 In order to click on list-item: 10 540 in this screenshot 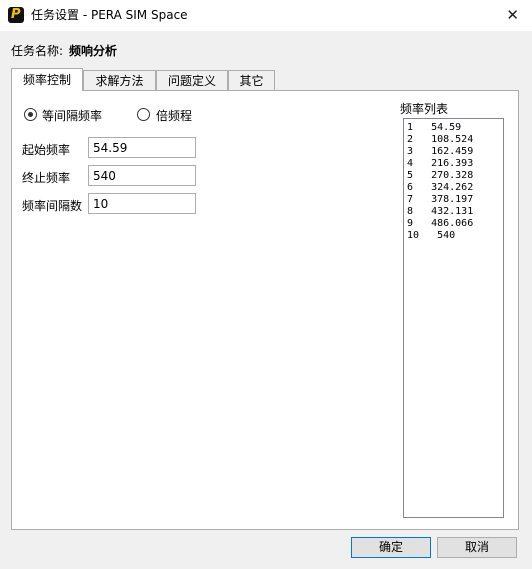, I will do `click(455, 236)`.